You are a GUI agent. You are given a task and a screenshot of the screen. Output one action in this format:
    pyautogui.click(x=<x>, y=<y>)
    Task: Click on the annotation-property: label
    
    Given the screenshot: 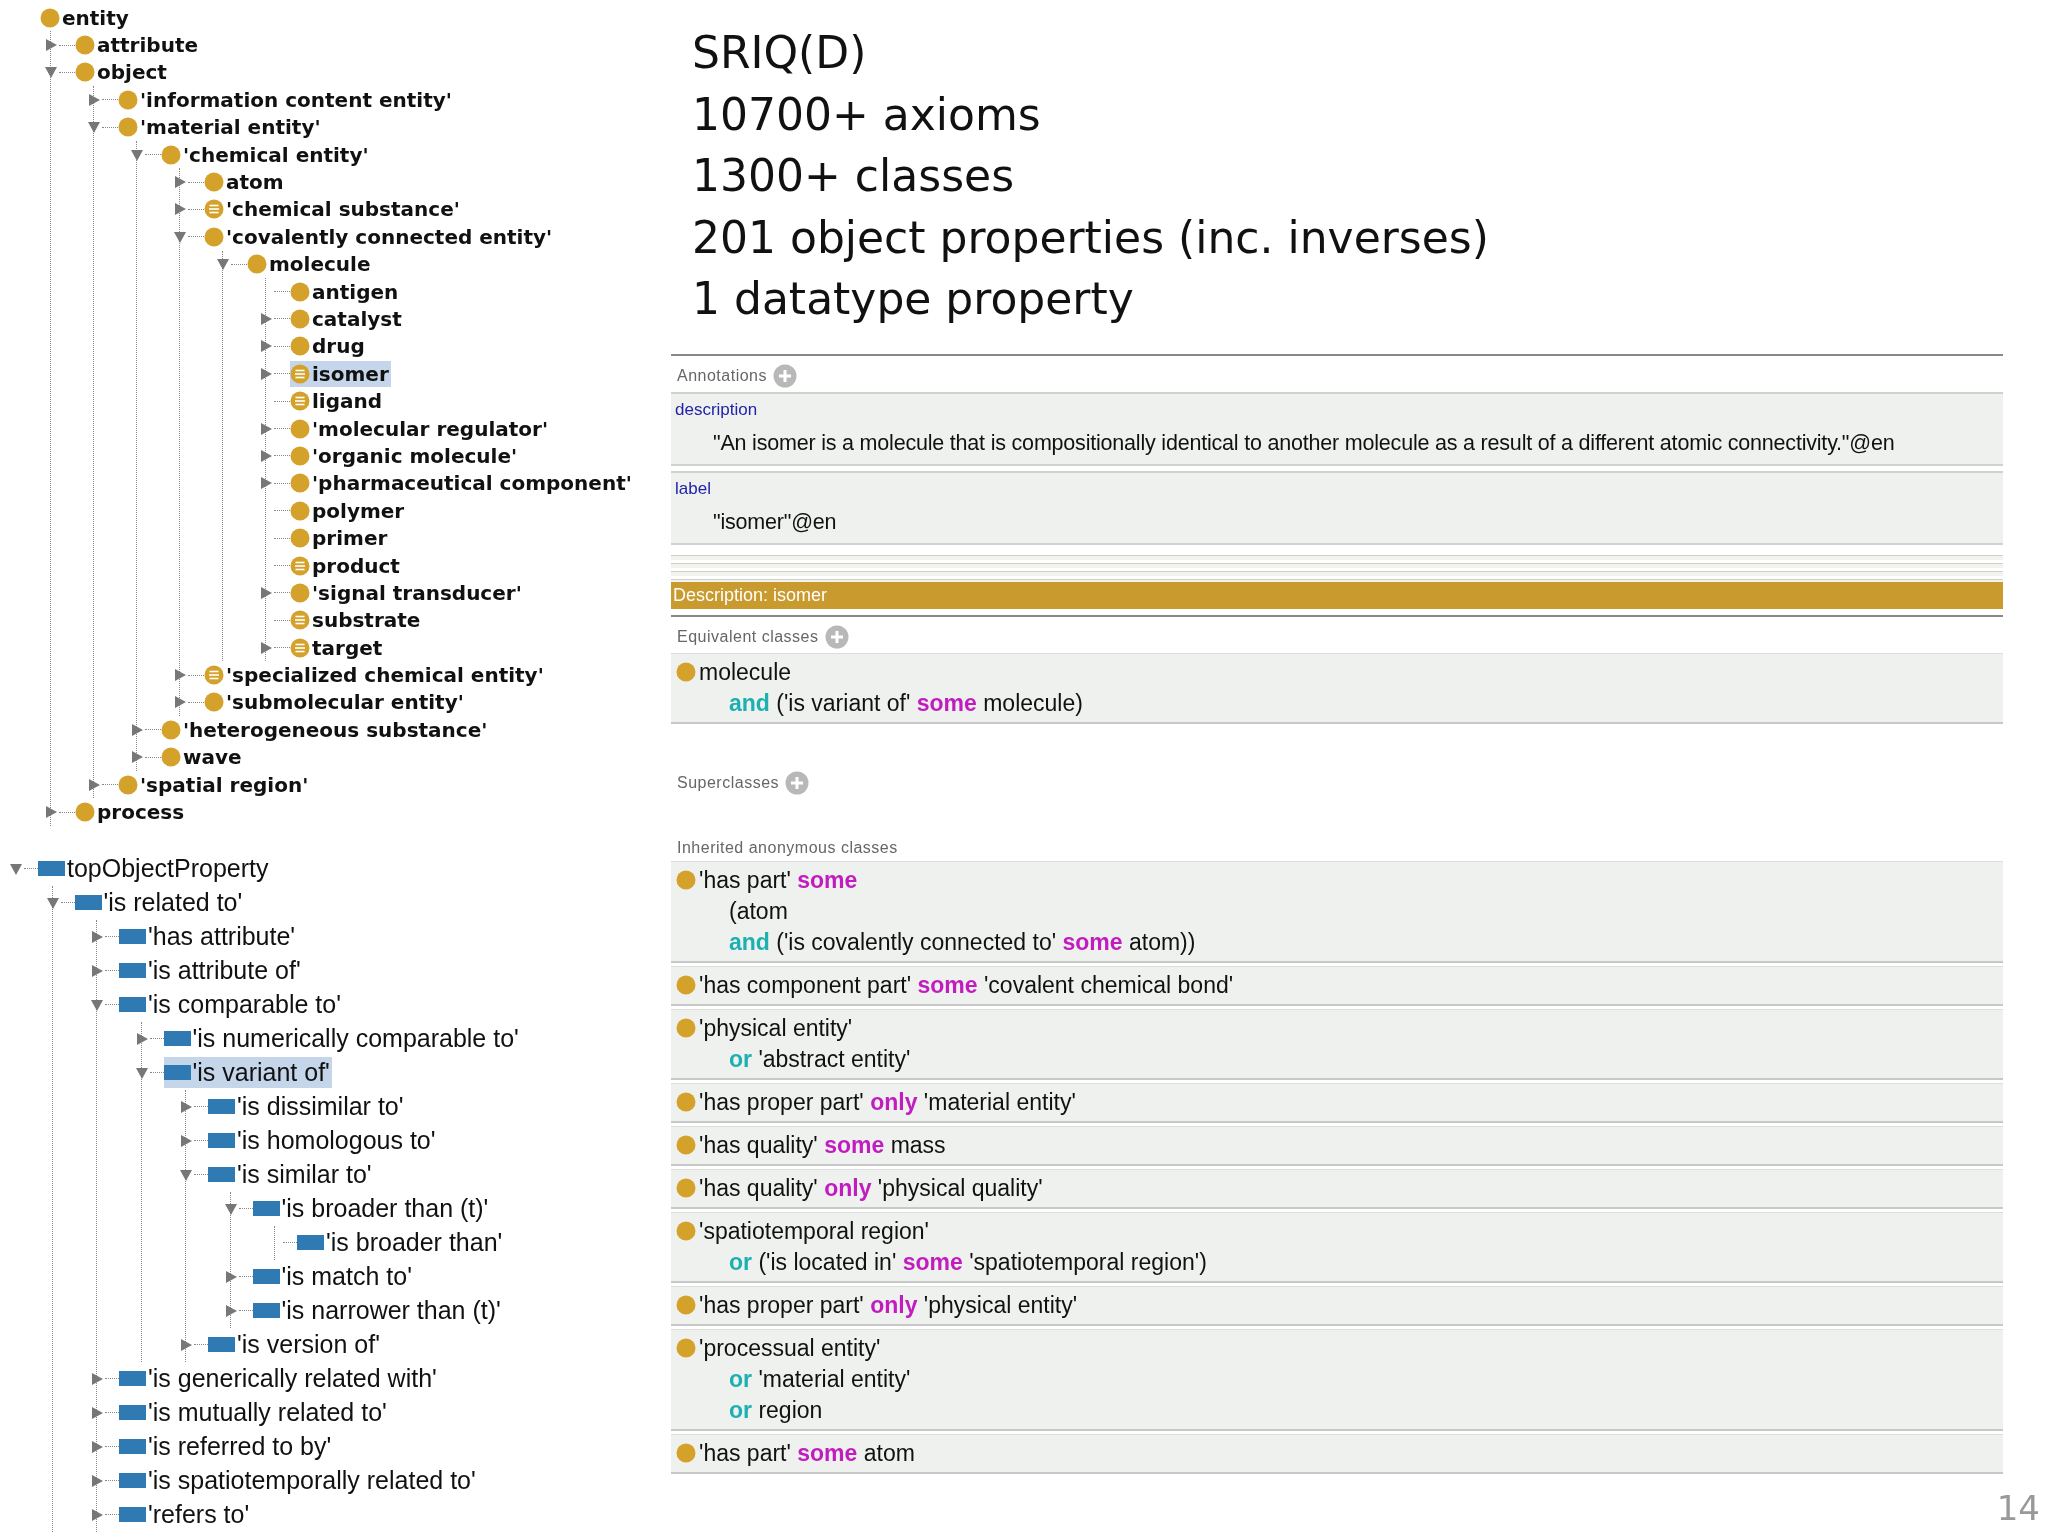 What is the action you would take?
    pyautogui.click(x=1339, y=489)
    